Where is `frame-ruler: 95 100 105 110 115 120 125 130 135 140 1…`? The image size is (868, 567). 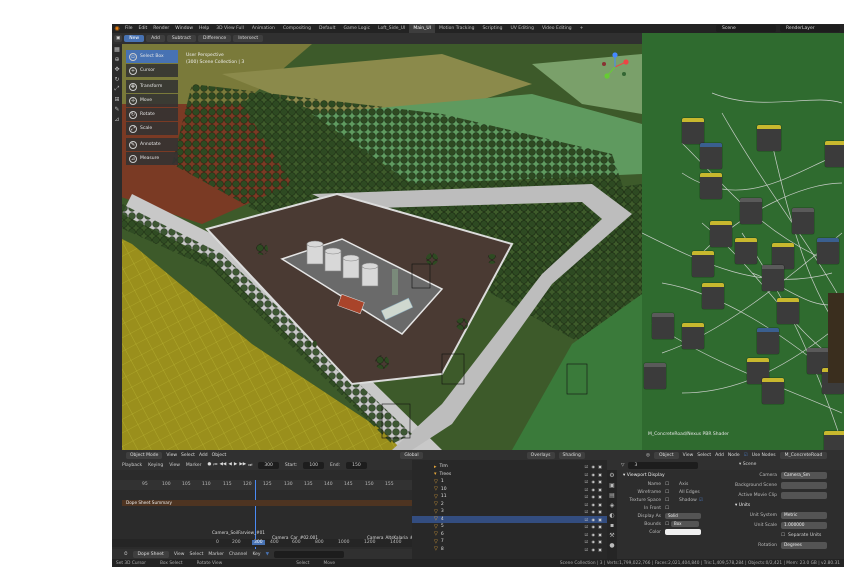 frame-ruler: 95 100 105 110 115 120 125 130 135 140 1… is located at coordinates (262, 485).